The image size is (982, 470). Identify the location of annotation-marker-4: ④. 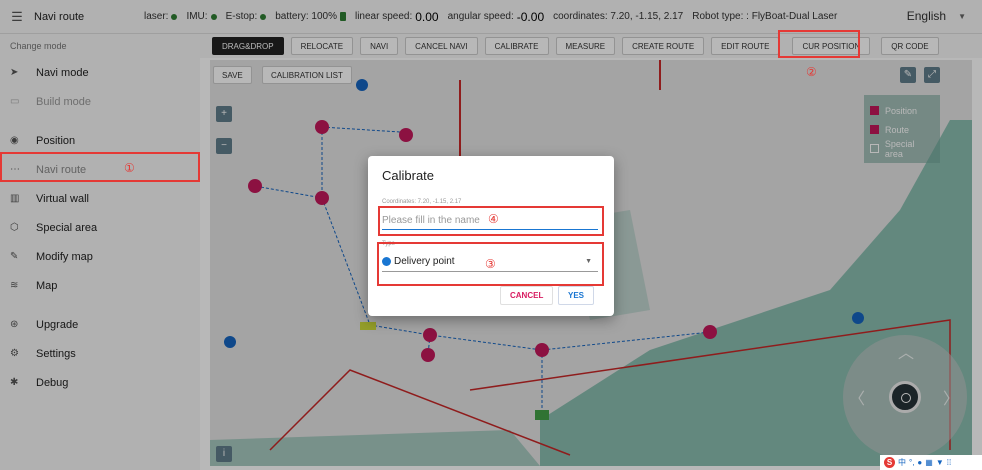
(493, 219).